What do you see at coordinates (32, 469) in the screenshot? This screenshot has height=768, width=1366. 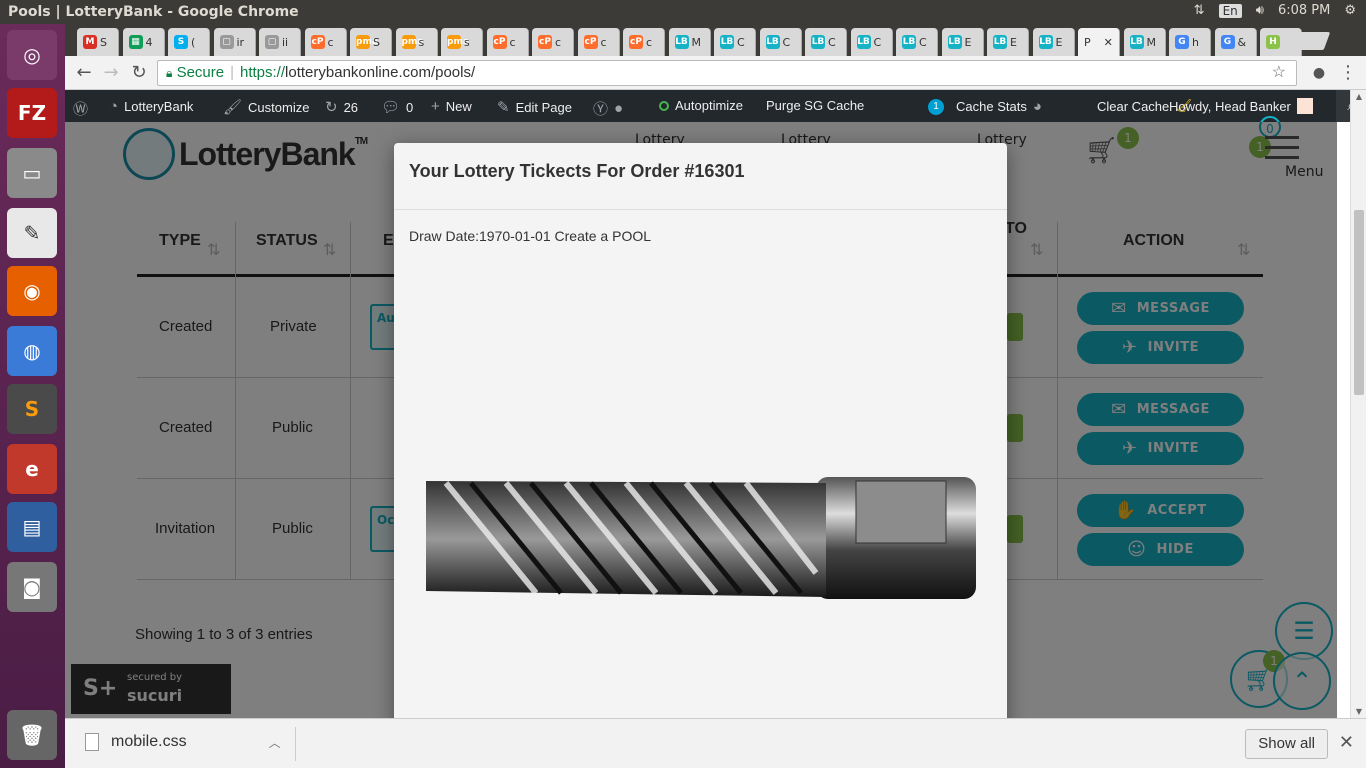 I see `document-viewer-icon: e` at bounding box center [32, 469].